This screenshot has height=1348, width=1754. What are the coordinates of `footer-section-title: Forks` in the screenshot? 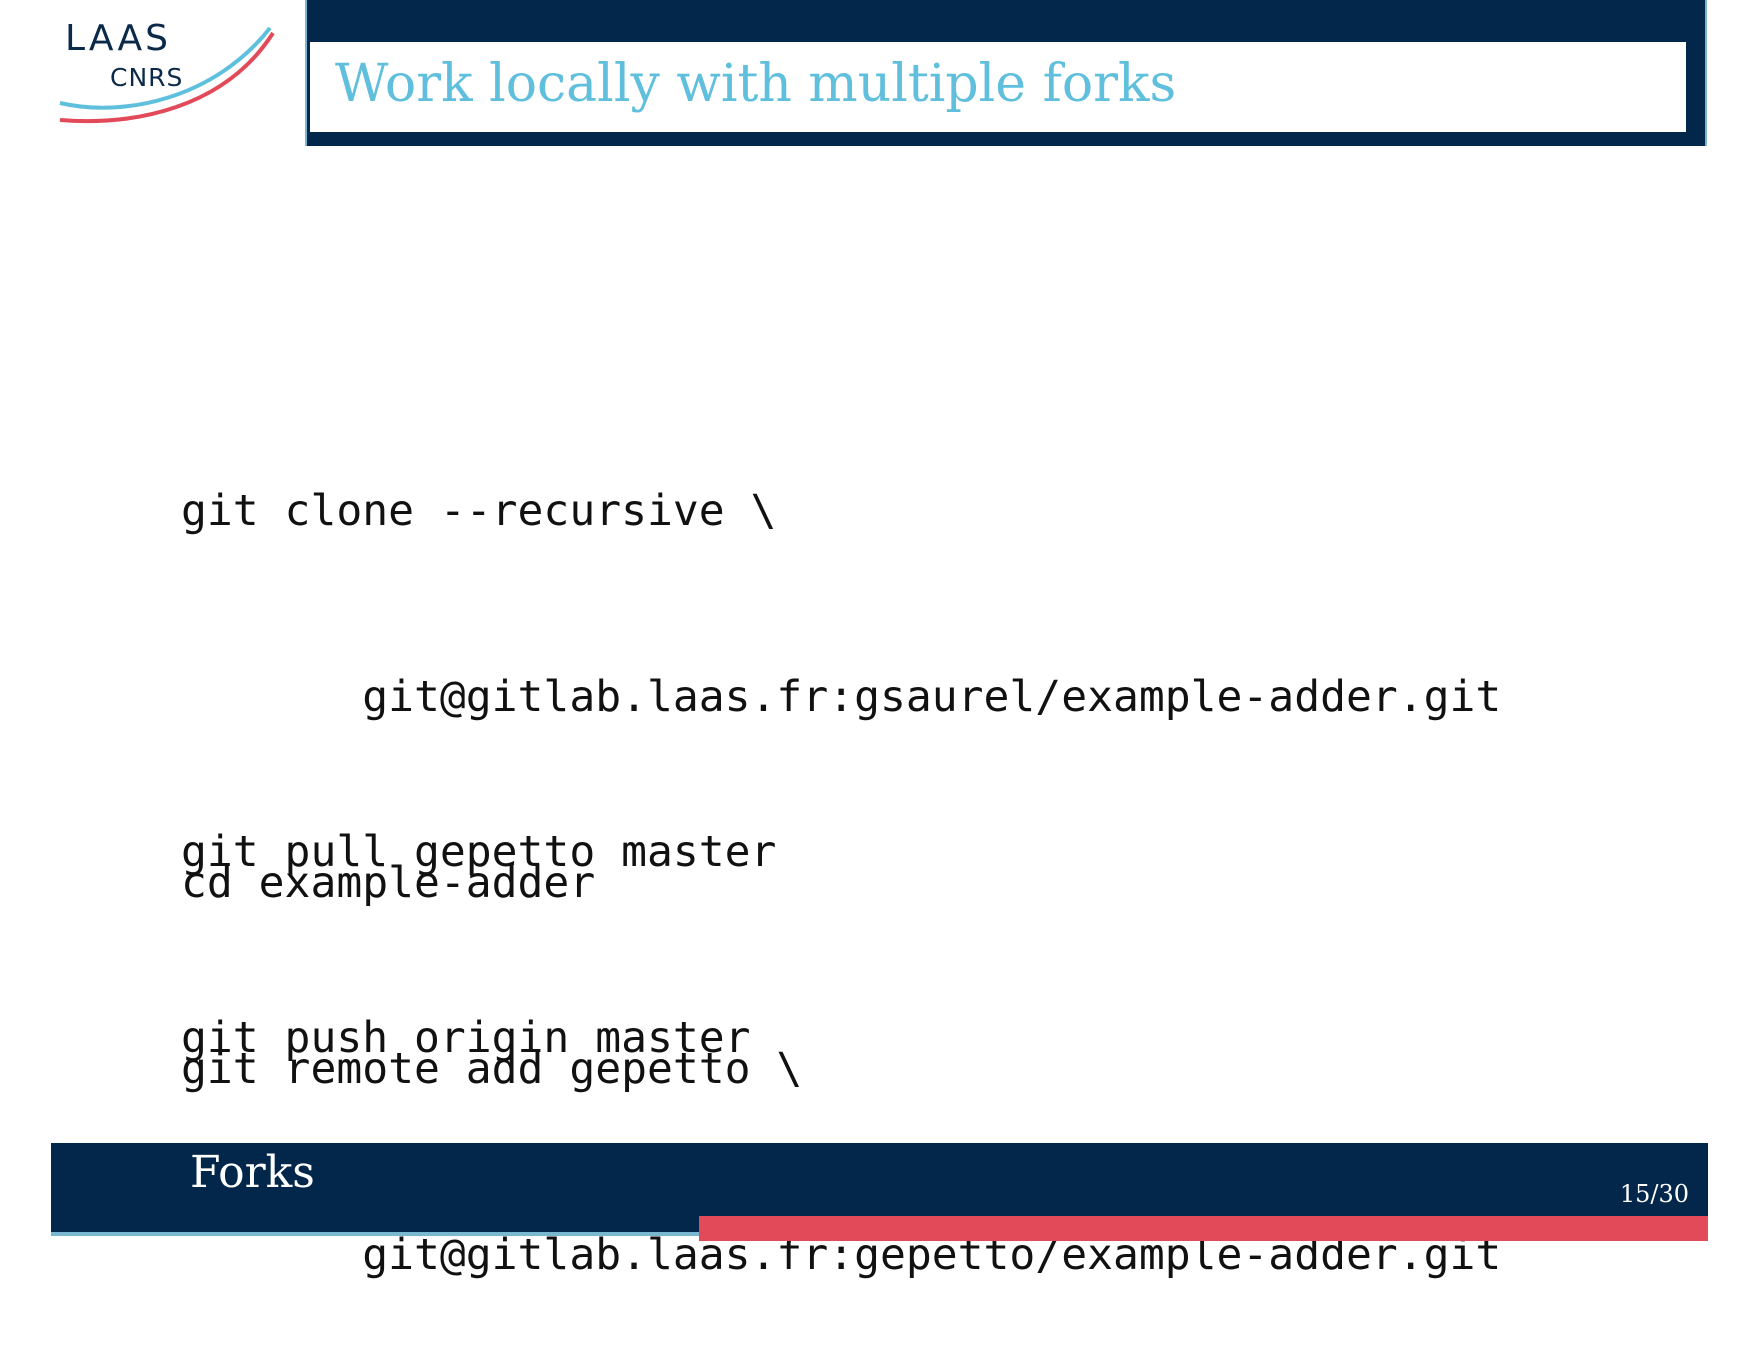 It's located at (252, 1172).